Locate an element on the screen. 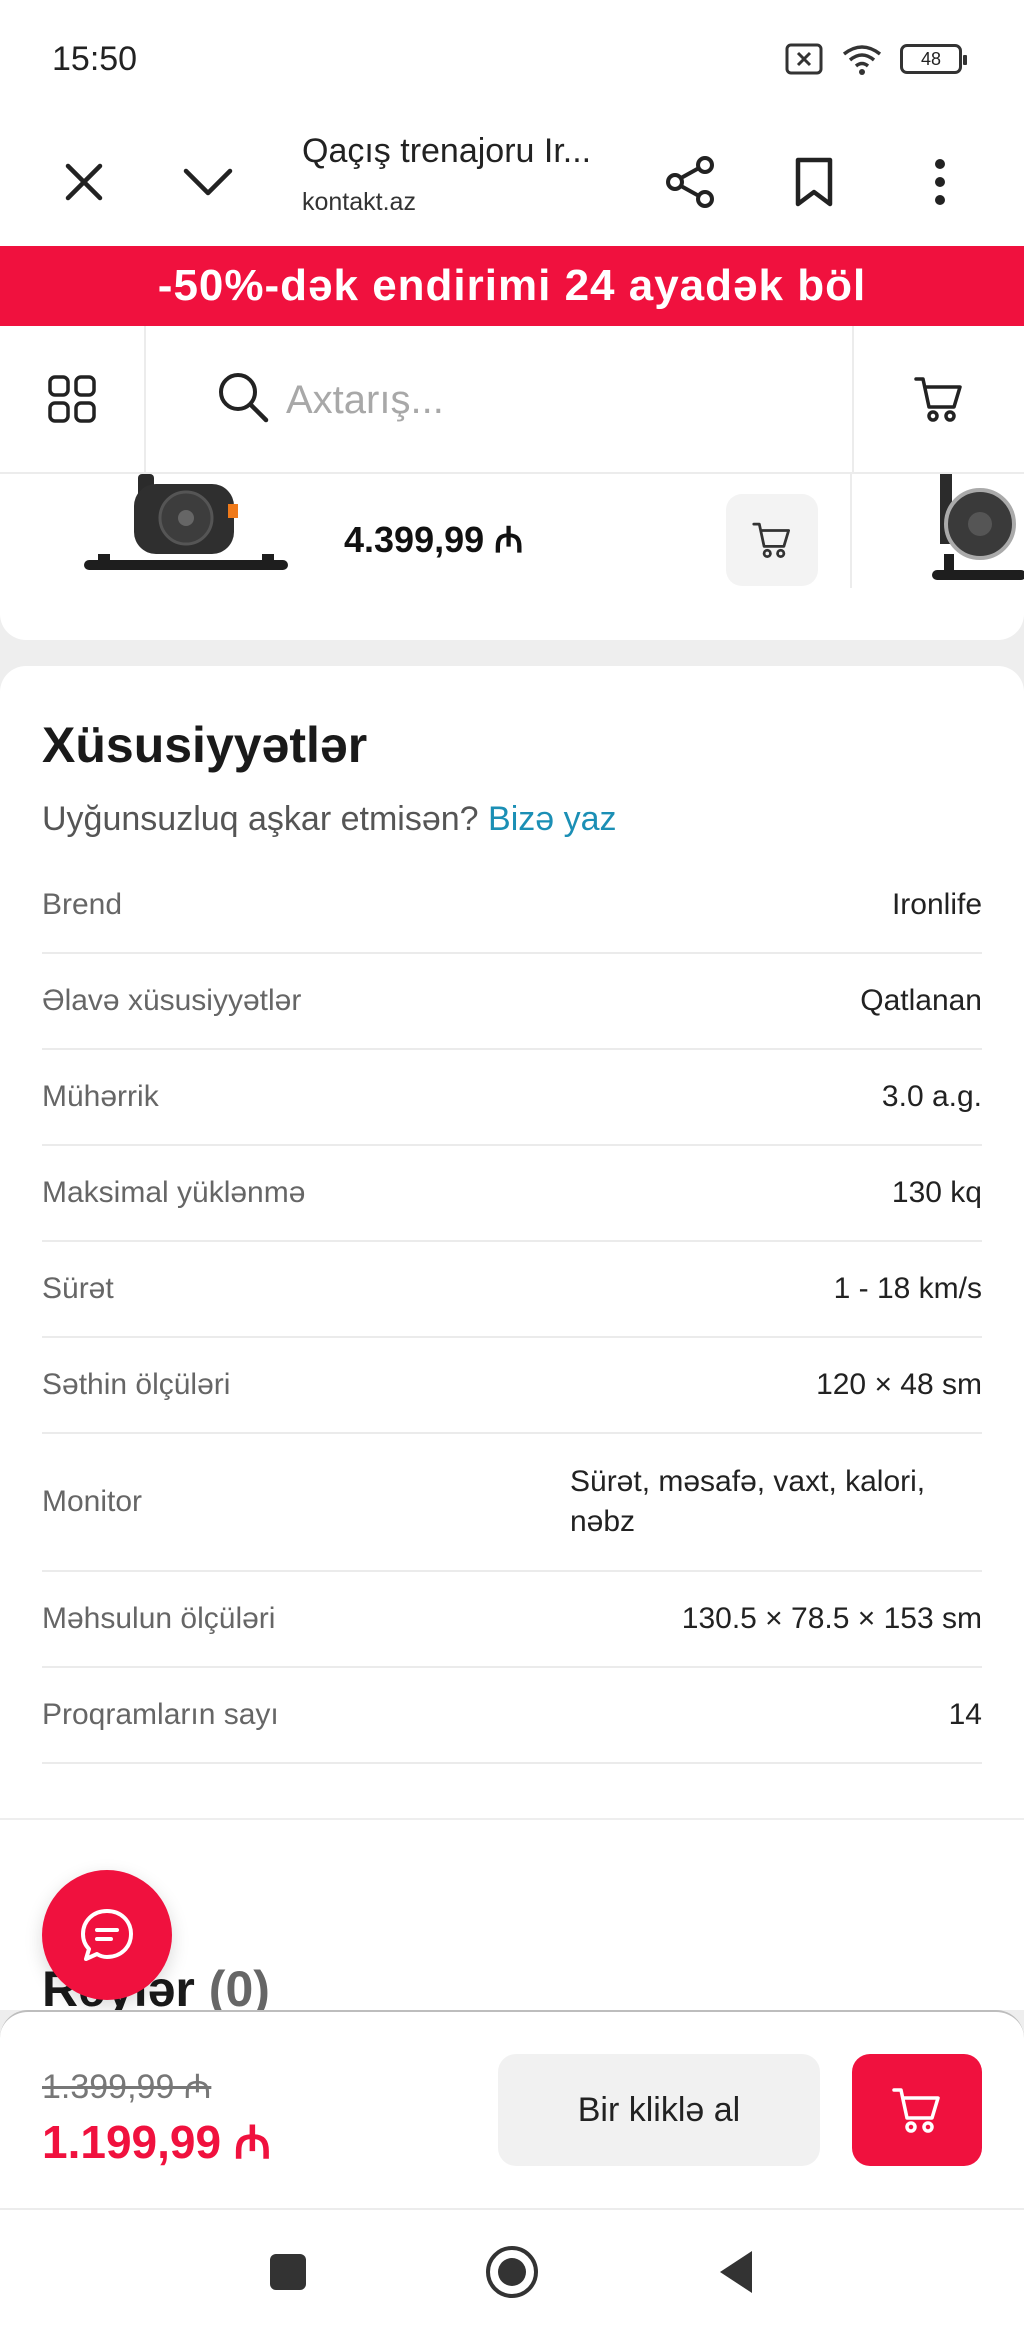 The height and width of the screenshot is (2332, 1024). spec-key: Məhsulun ölçüləri is located at coordinates (159, 1618).